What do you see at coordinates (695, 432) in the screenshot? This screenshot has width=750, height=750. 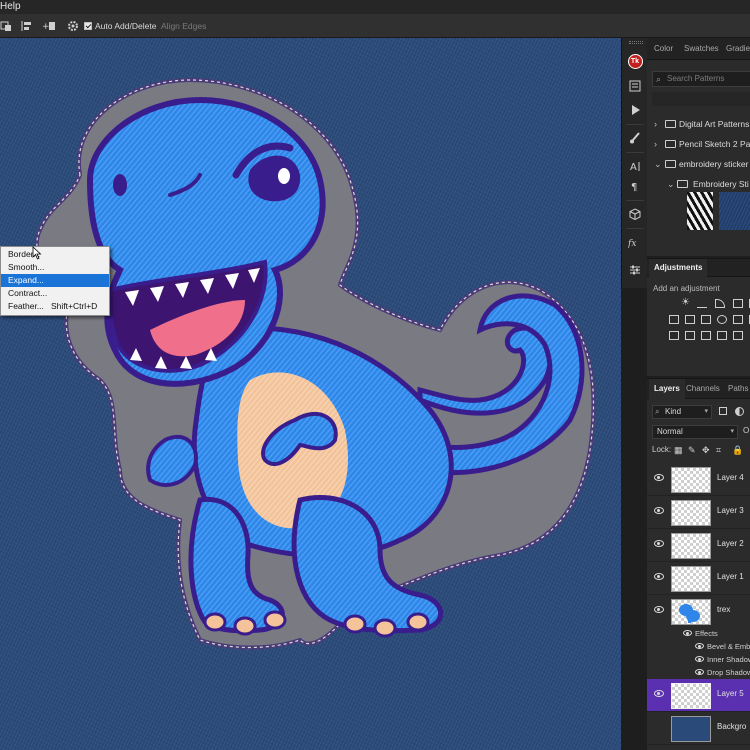 I see `blend-mode-select: Normal ▾` at bounding box center [695, 432].